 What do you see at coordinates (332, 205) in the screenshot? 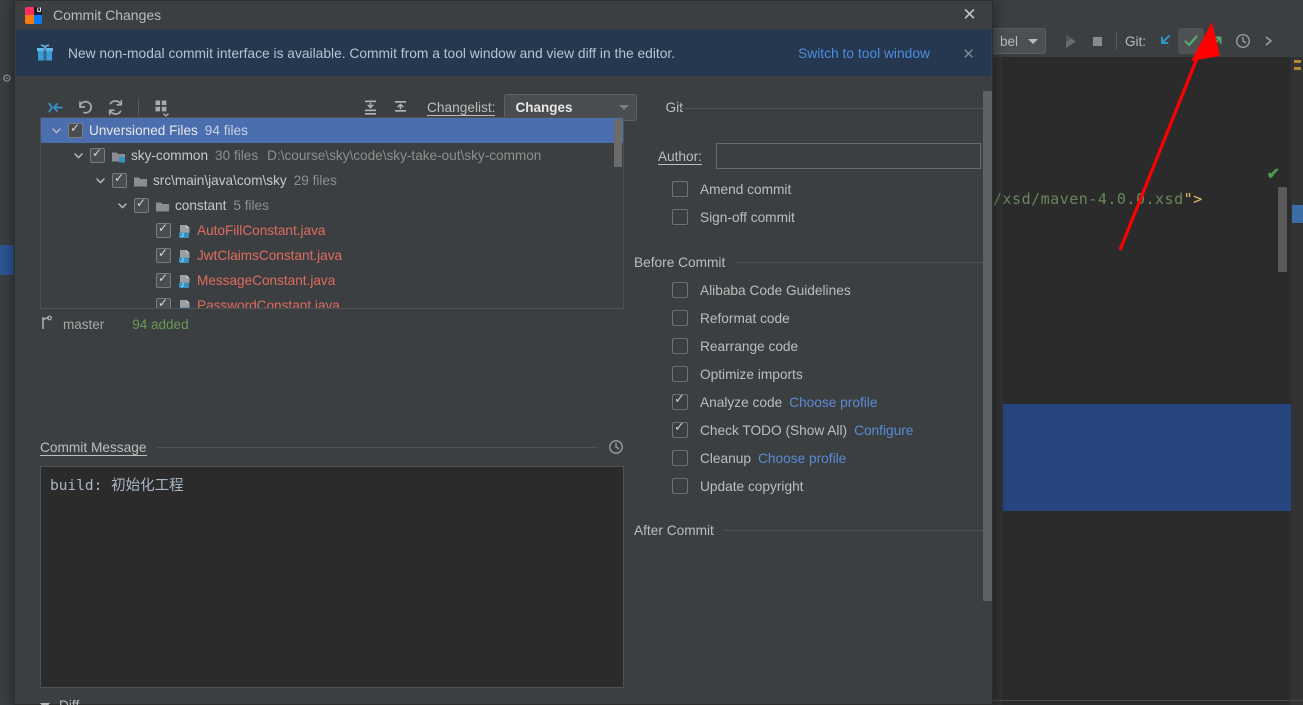
I see `tree-row: constant 5 files` at bounding box center [332, 205].